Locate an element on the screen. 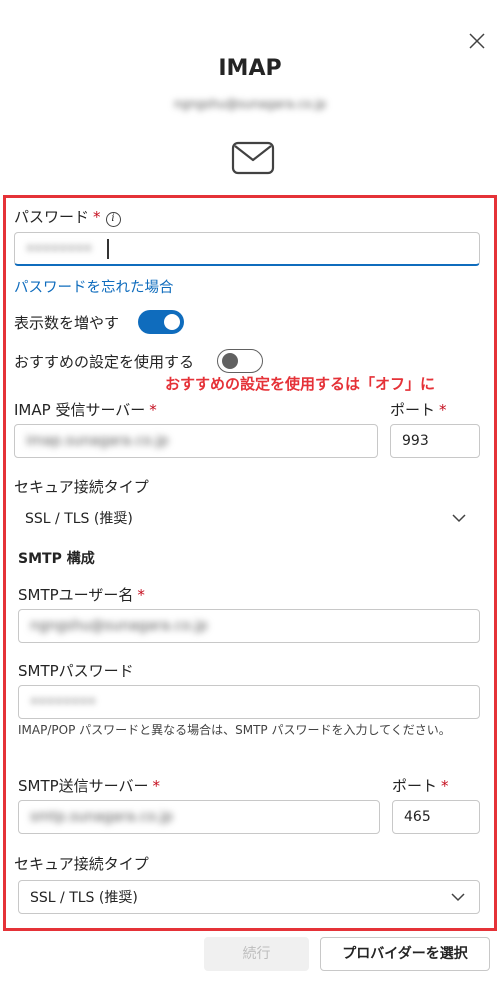 The height and width of the screenshot is (983, 500). imap-server-label: IMAP 受信サーバー * is located at coordinates (85, 410).